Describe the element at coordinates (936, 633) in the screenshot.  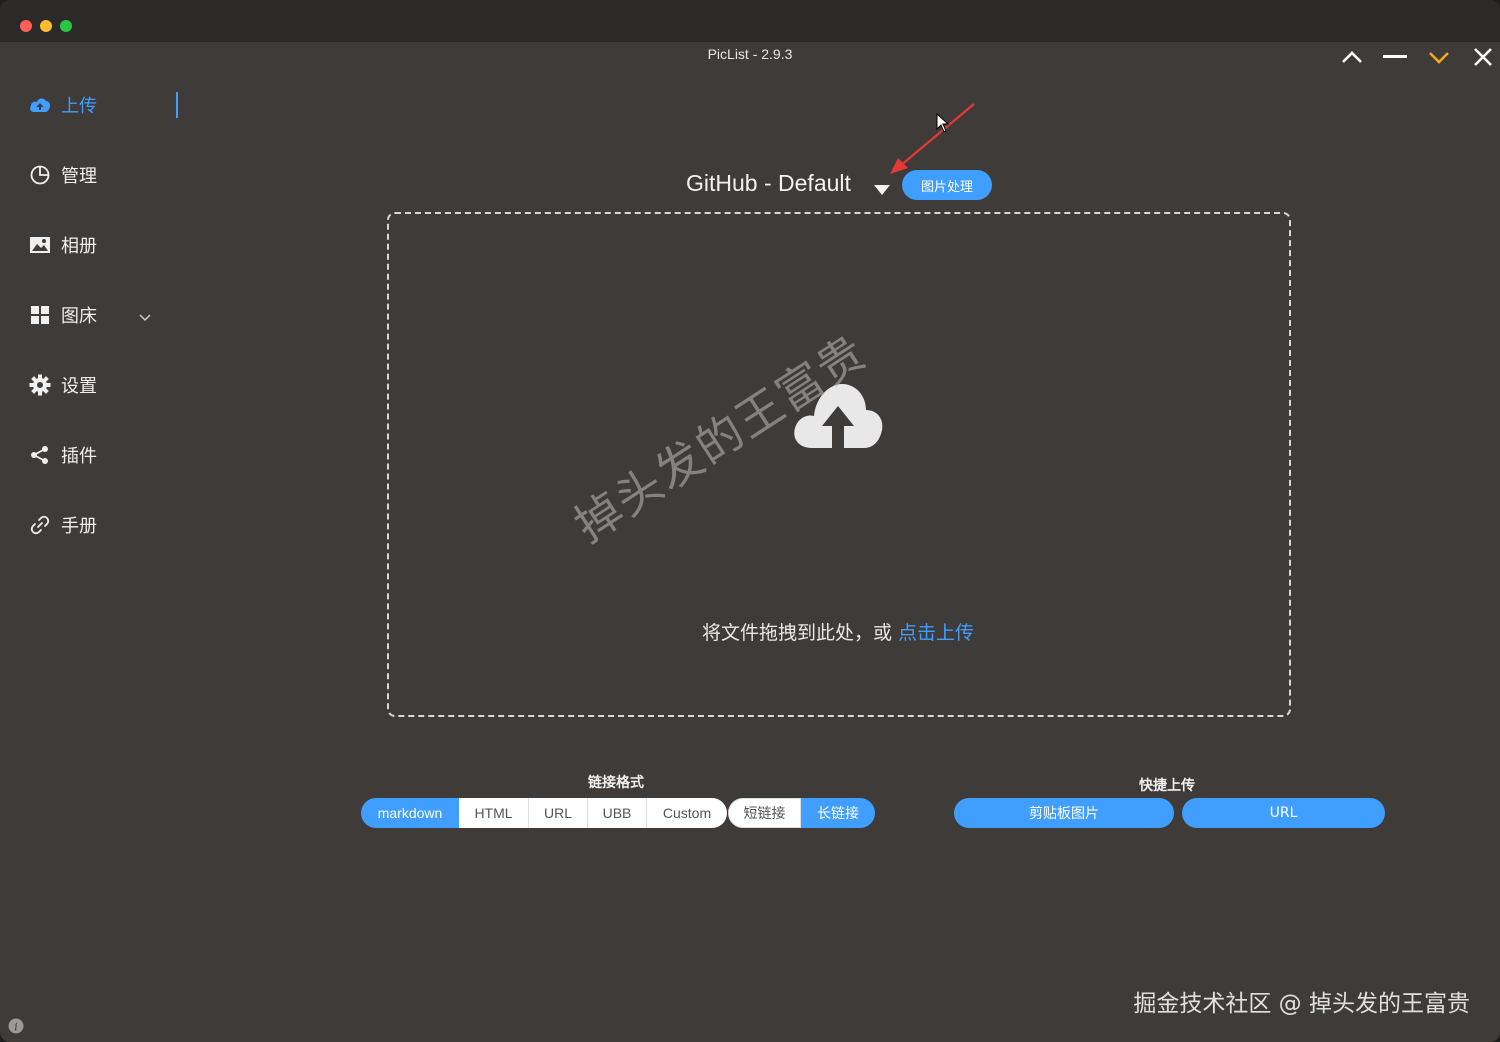
I see `click-upload-link: 点击上传` at that location.